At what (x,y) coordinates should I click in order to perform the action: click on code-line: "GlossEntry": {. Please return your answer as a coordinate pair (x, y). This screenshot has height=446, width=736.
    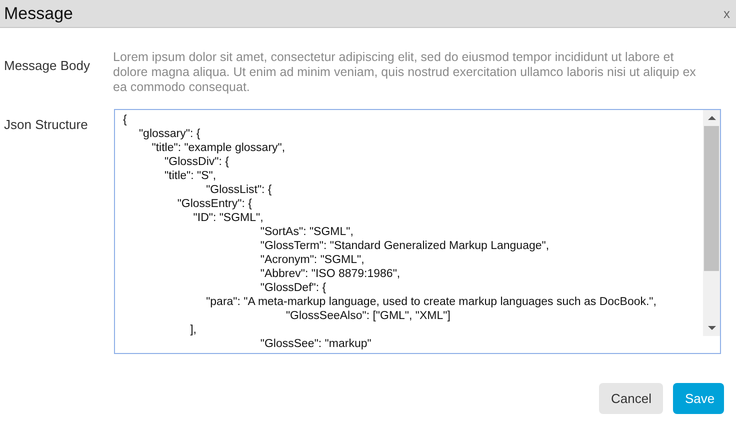
    Looking at the image, I should click on (214, 204).